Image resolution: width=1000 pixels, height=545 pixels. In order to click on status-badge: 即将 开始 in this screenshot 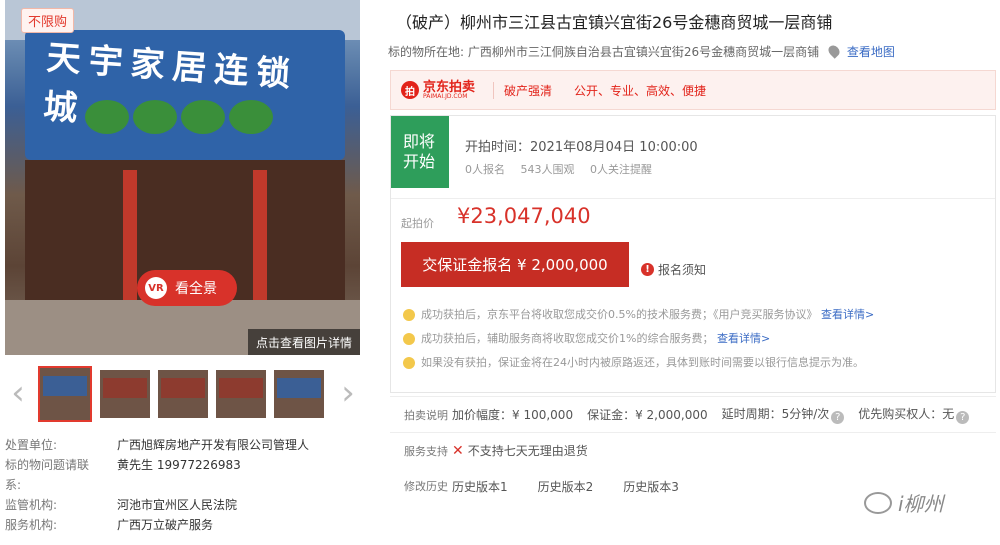, I will do `click(420, 152)`.